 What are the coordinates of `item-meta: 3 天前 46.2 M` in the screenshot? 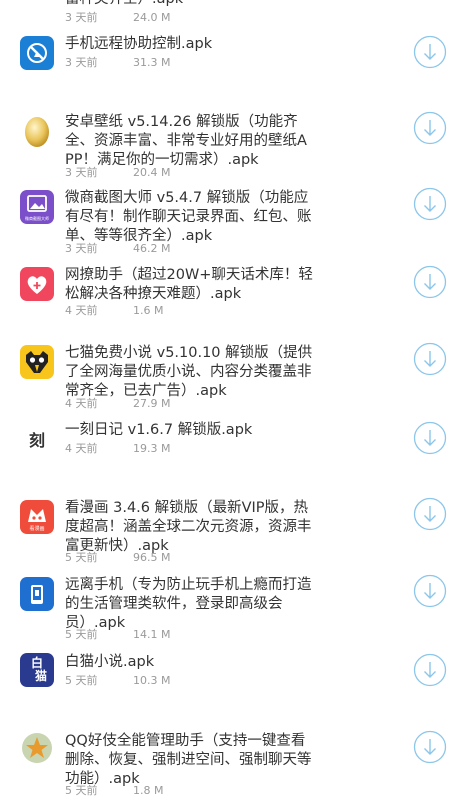 It's located at (117, 248).